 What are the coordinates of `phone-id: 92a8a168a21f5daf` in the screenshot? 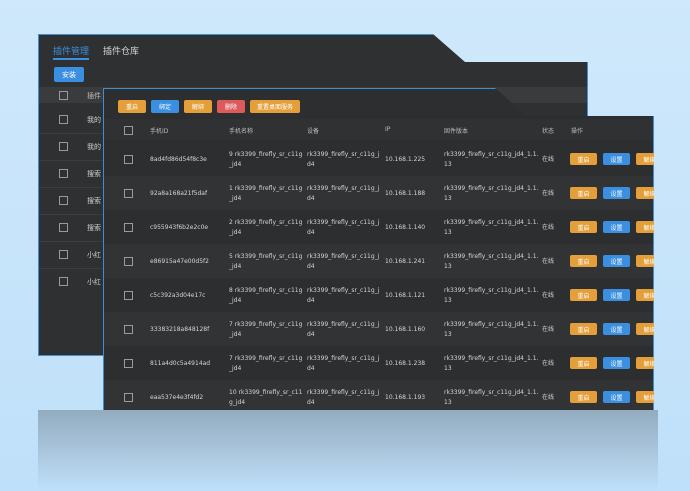 It's located at (179, 193).